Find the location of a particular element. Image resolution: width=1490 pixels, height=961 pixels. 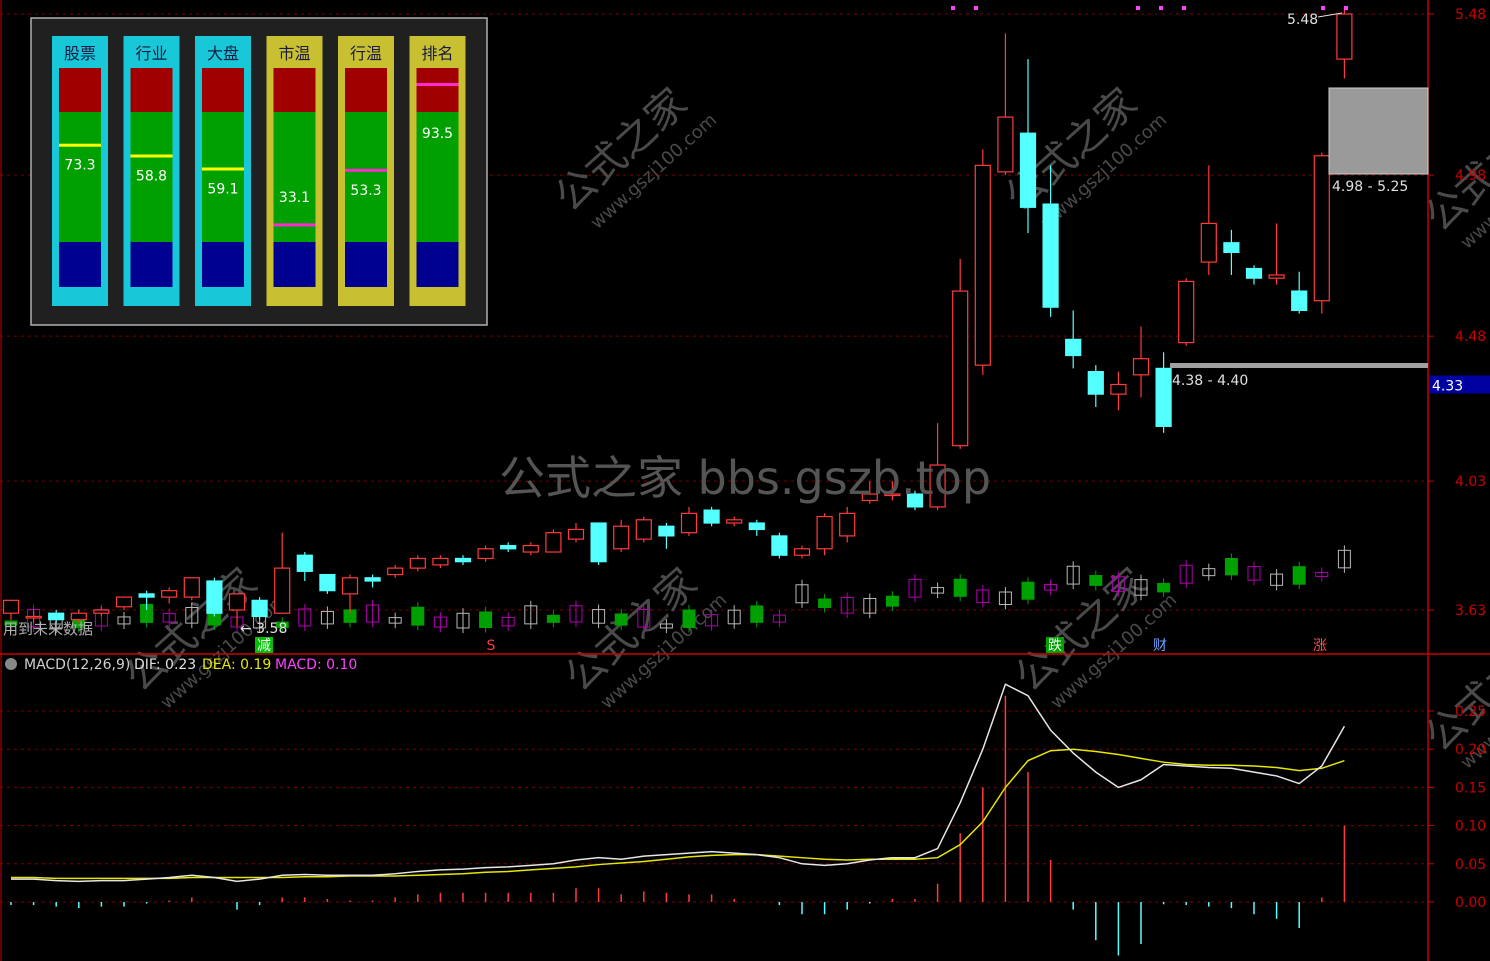

upper-zone-box is located at coordinates (1378, 131).